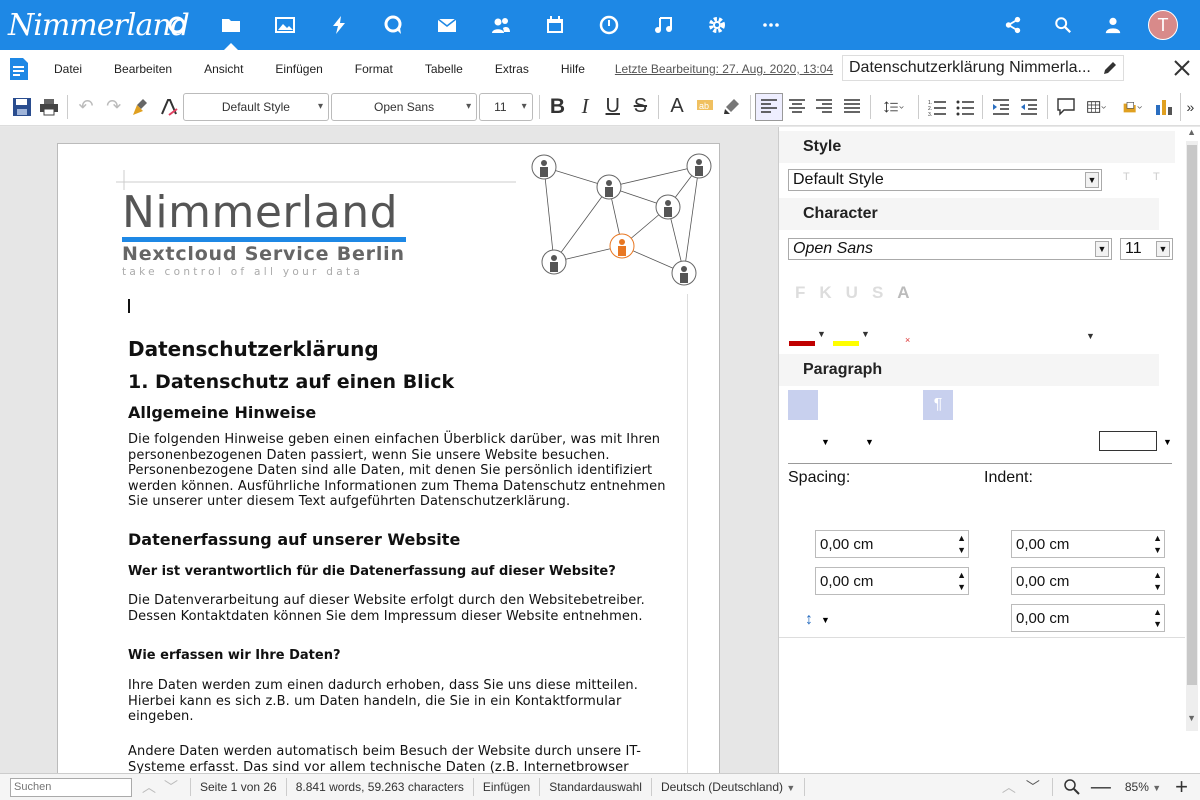  Describe the element at coordinates (595, 787) in the screenshot. I see `selection-mode: Standardauswahl` at that location.